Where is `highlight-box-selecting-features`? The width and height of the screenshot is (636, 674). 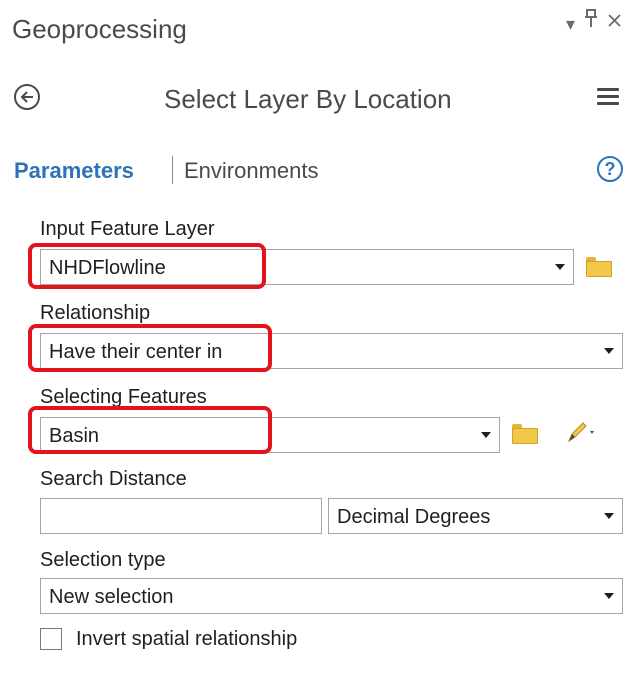
highlight-box-selecting-features is located at coordinates (150, 430).